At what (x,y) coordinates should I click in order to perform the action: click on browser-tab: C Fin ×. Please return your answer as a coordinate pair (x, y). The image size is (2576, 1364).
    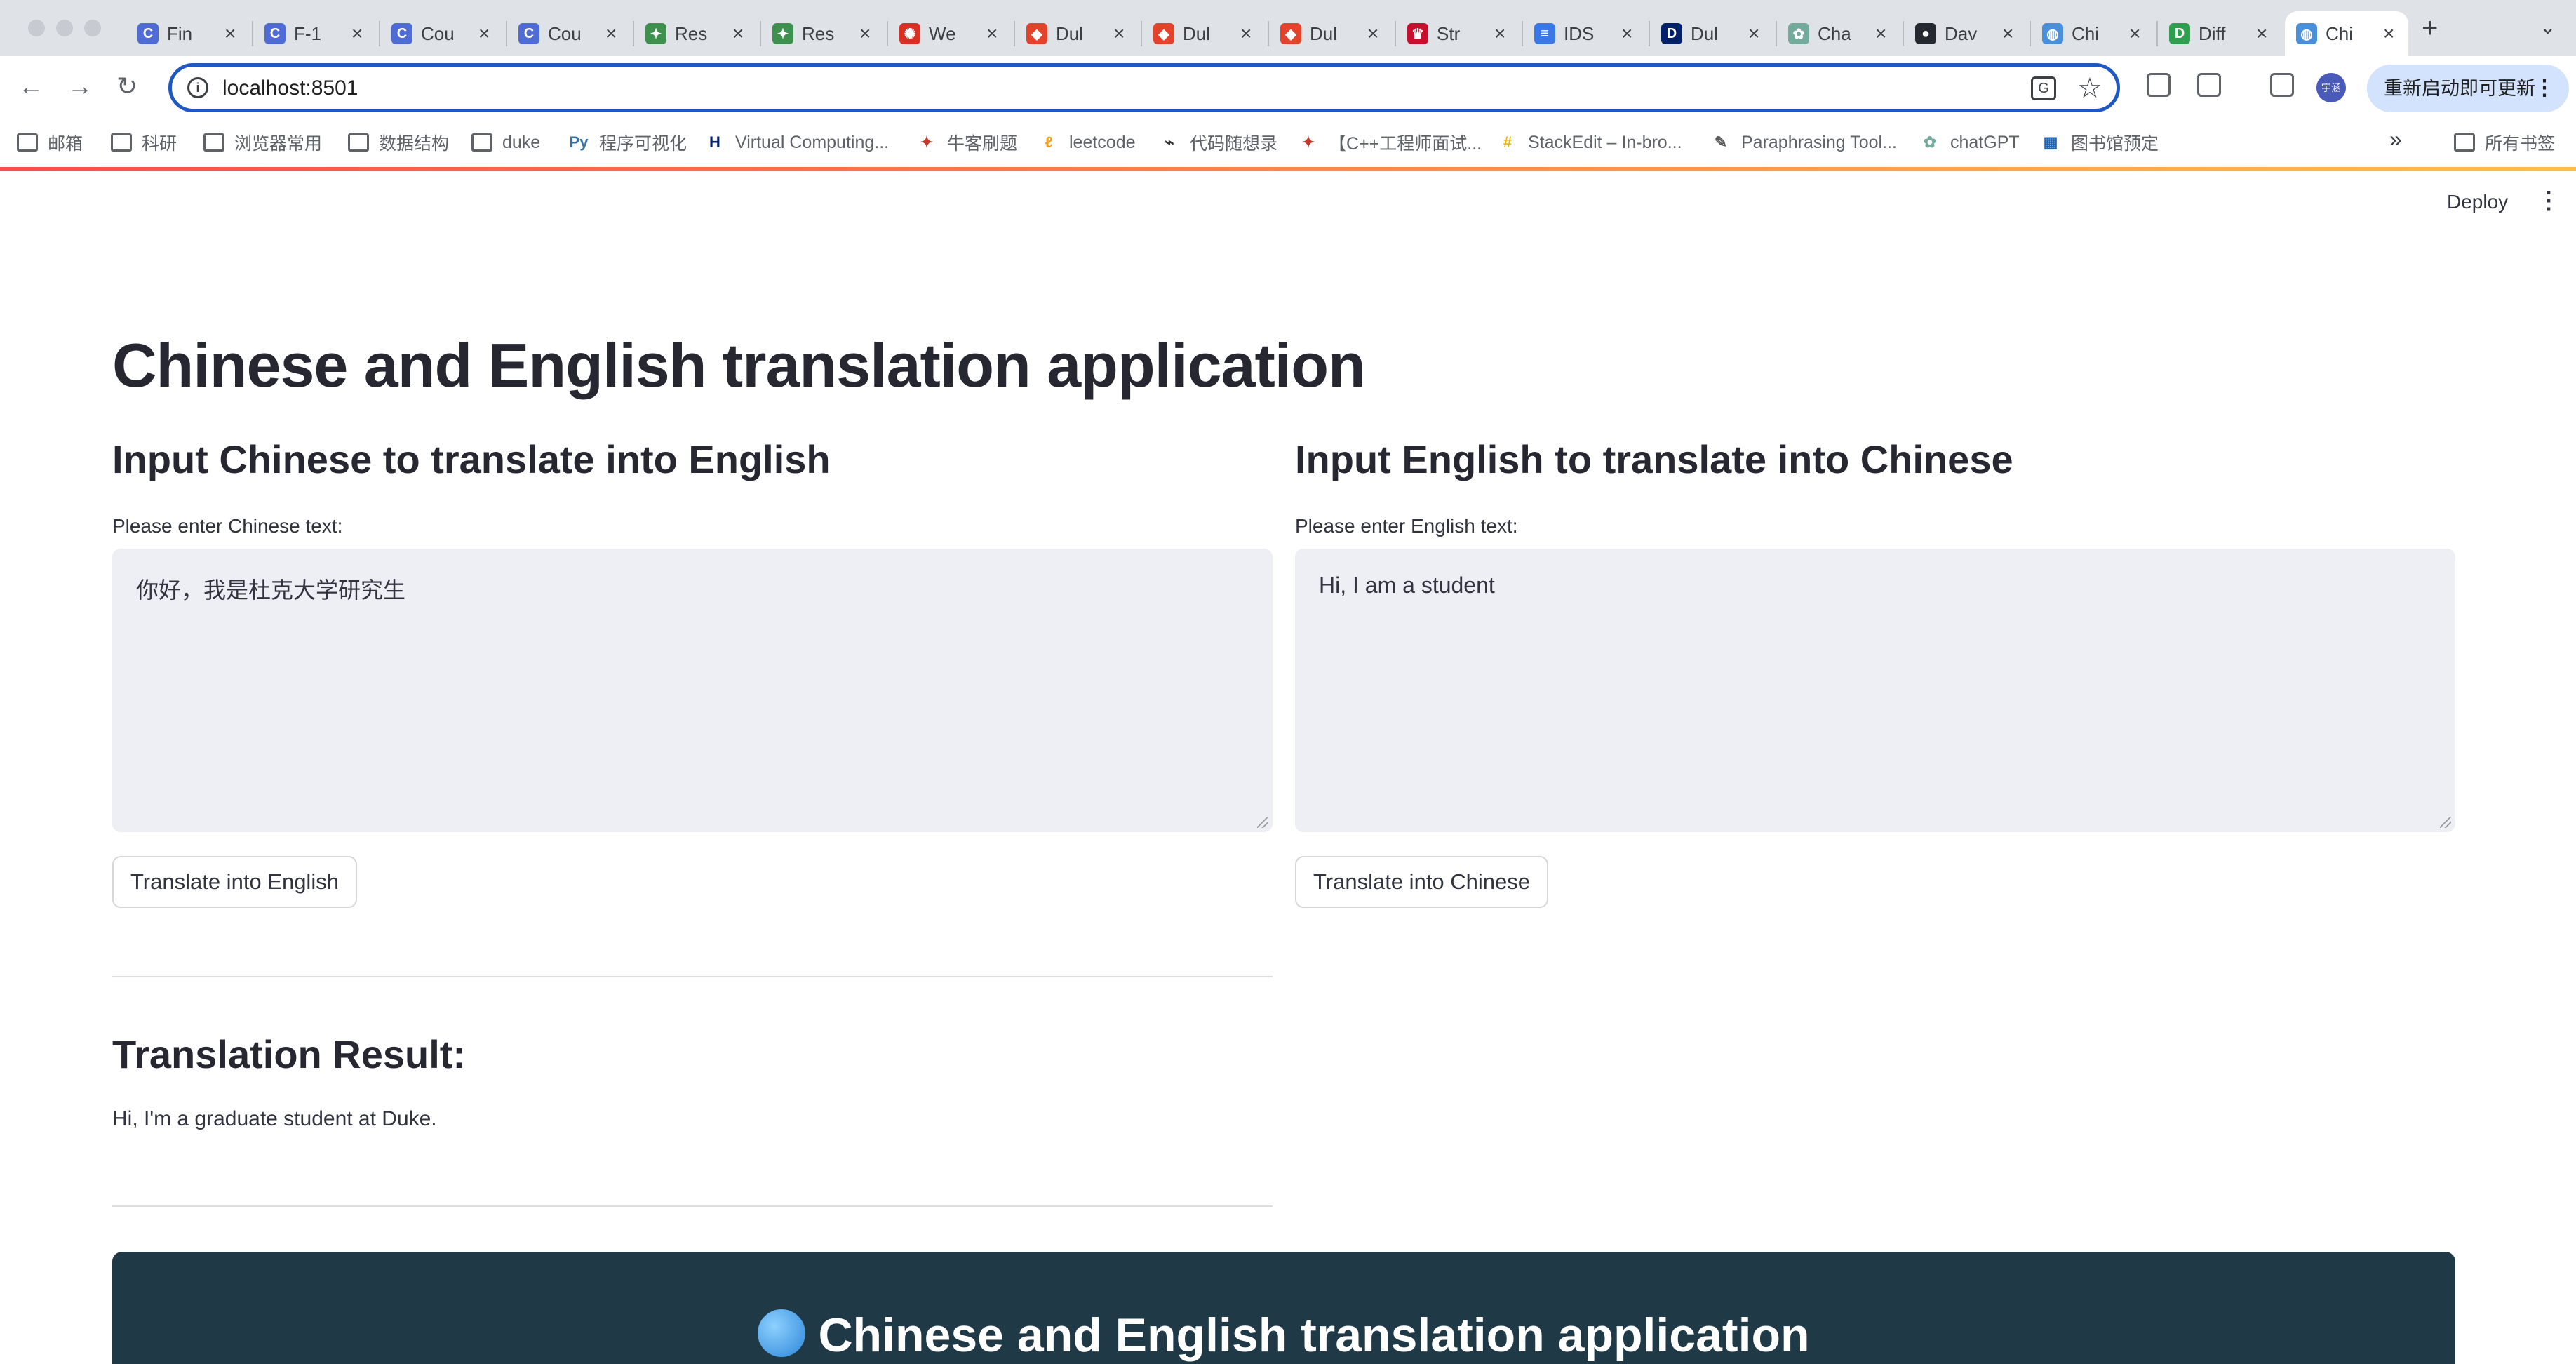
    Looking at the image, I should click on (188, 33).